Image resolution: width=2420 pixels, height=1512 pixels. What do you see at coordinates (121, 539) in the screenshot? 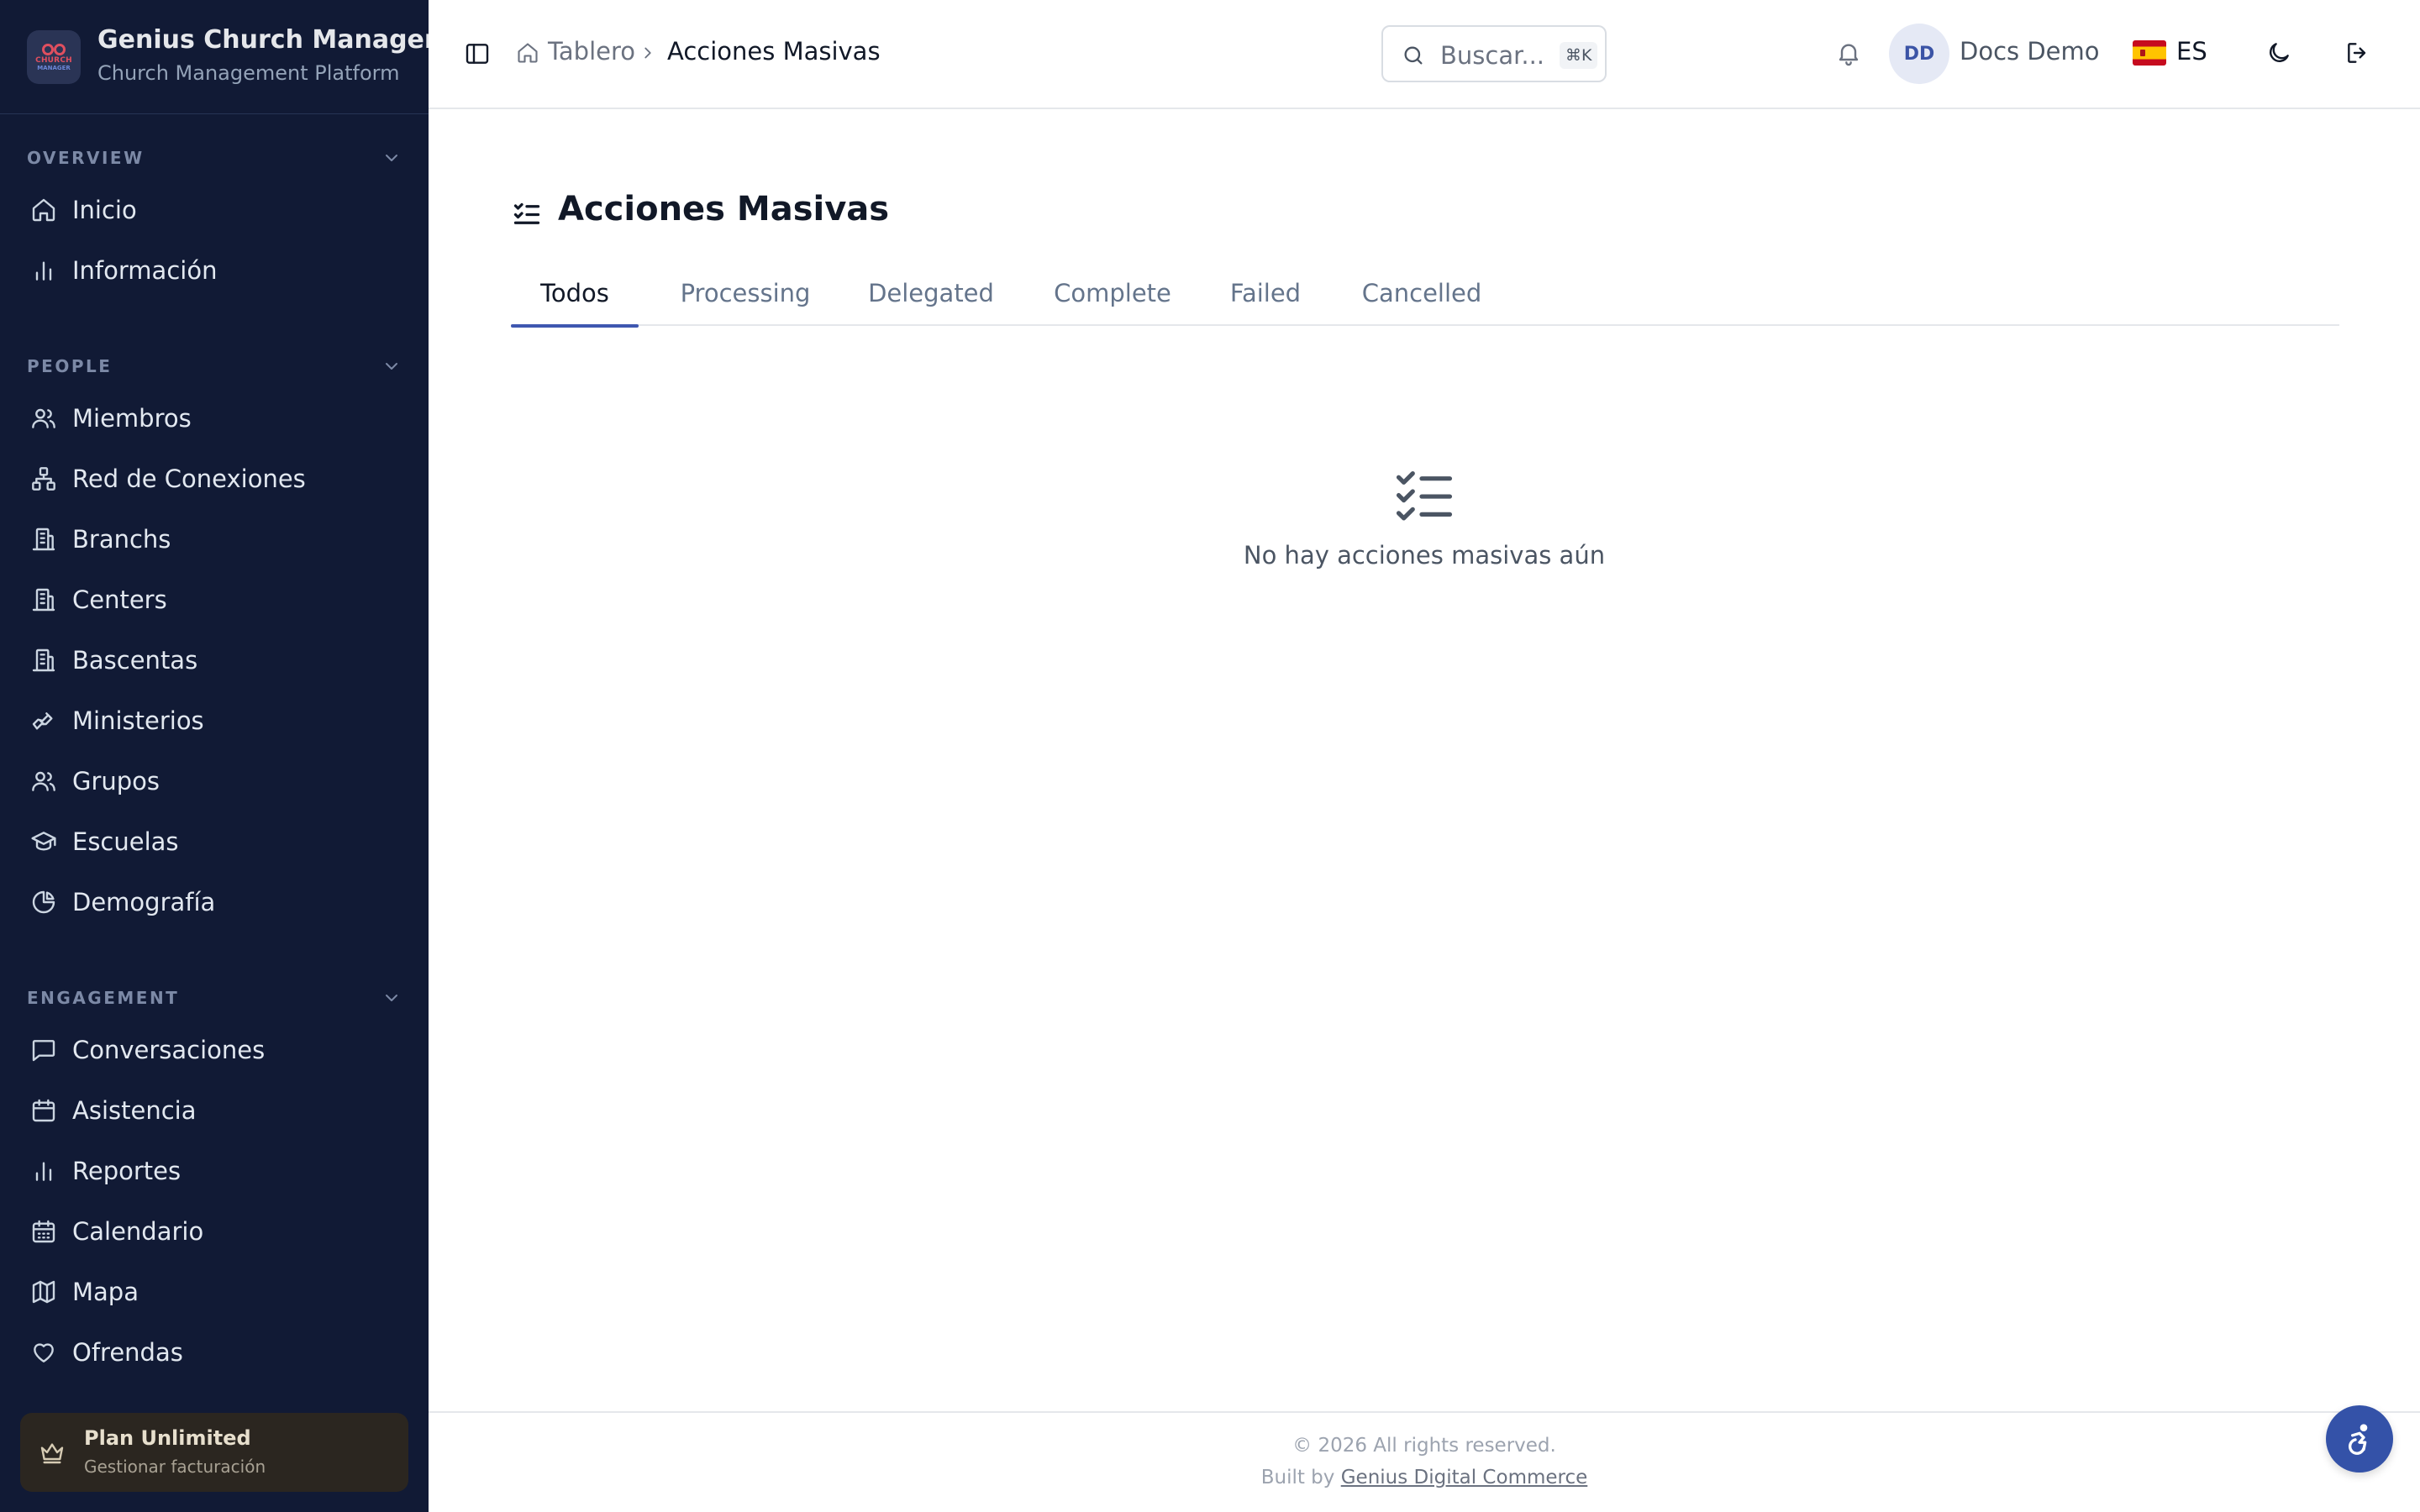
I see `sidebar-item-label: Branchs` at bounding box center [121, 539].